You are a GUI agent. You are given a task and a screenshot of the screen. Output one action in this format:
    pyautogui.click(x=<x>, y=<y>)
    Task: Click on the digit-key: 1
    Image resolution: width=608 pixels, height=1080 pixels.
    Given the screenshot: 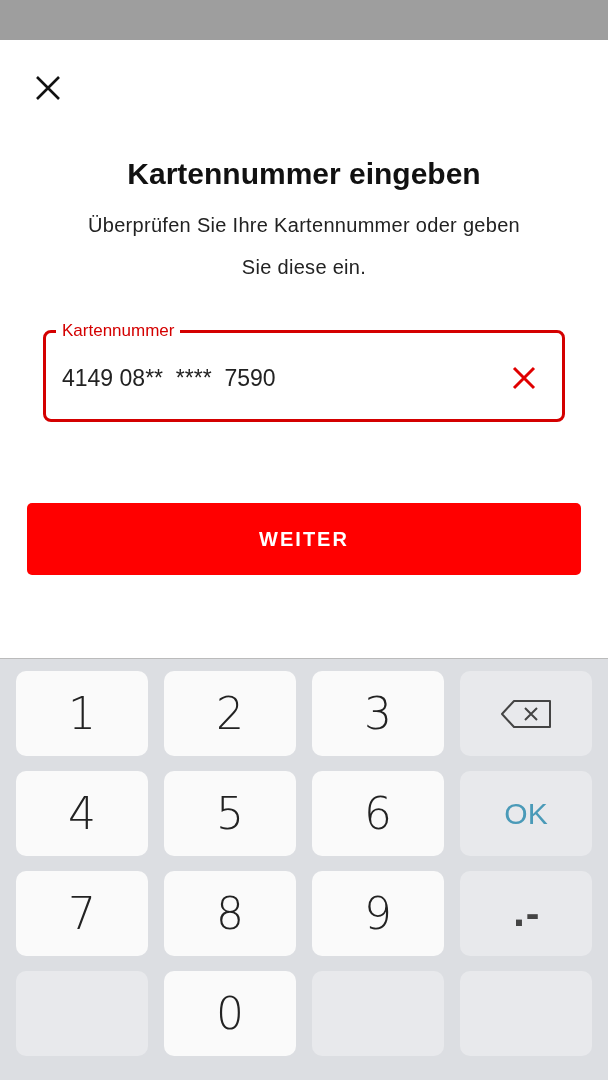 What is the action you would take?
    pyautogui.click(x=82, y=713)
    